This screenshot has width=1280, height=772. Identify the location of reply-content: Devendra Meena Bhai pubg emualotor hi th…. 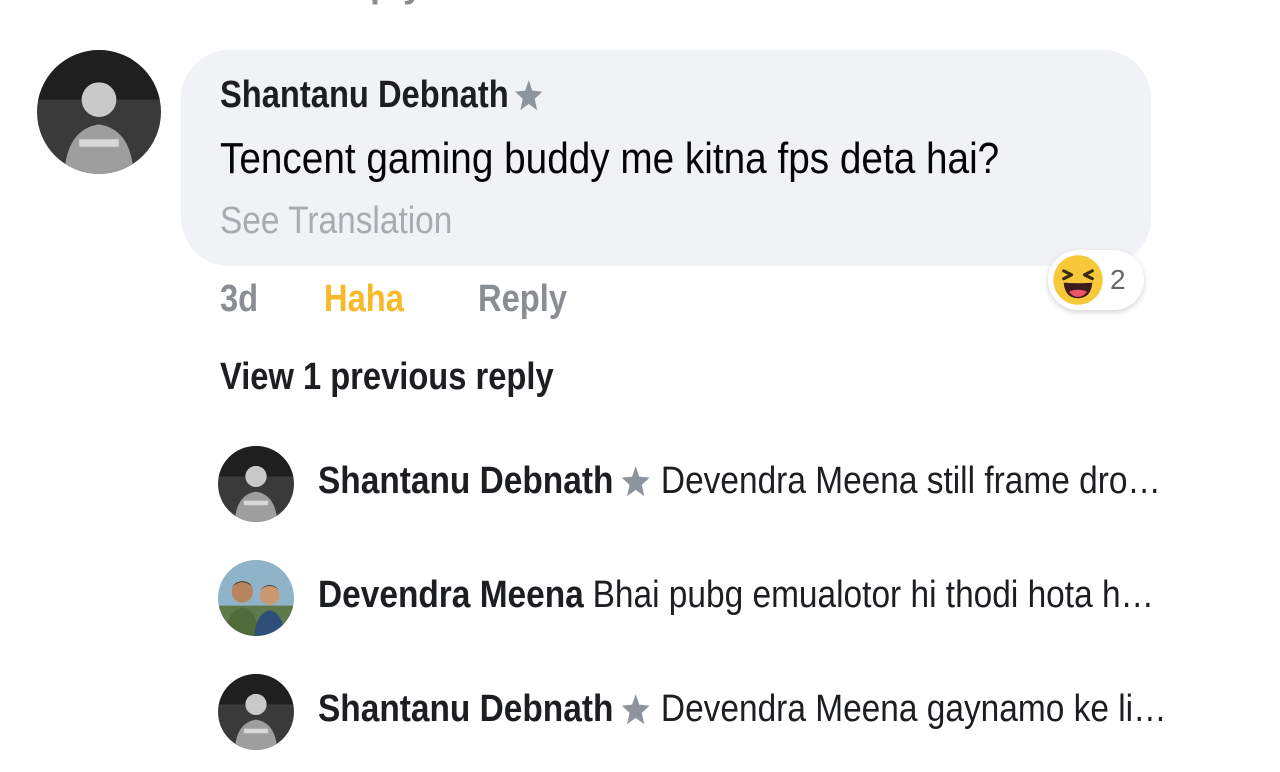
(736, 595).